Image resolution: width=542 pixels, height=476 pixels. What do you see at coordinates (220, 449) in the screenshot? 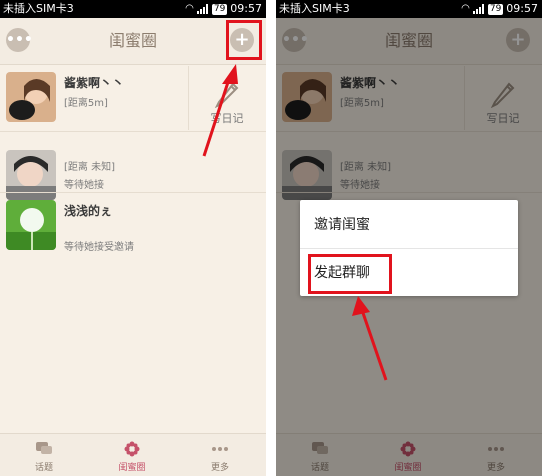
I see `more-dots-icon` at bounding box center [220, 449].